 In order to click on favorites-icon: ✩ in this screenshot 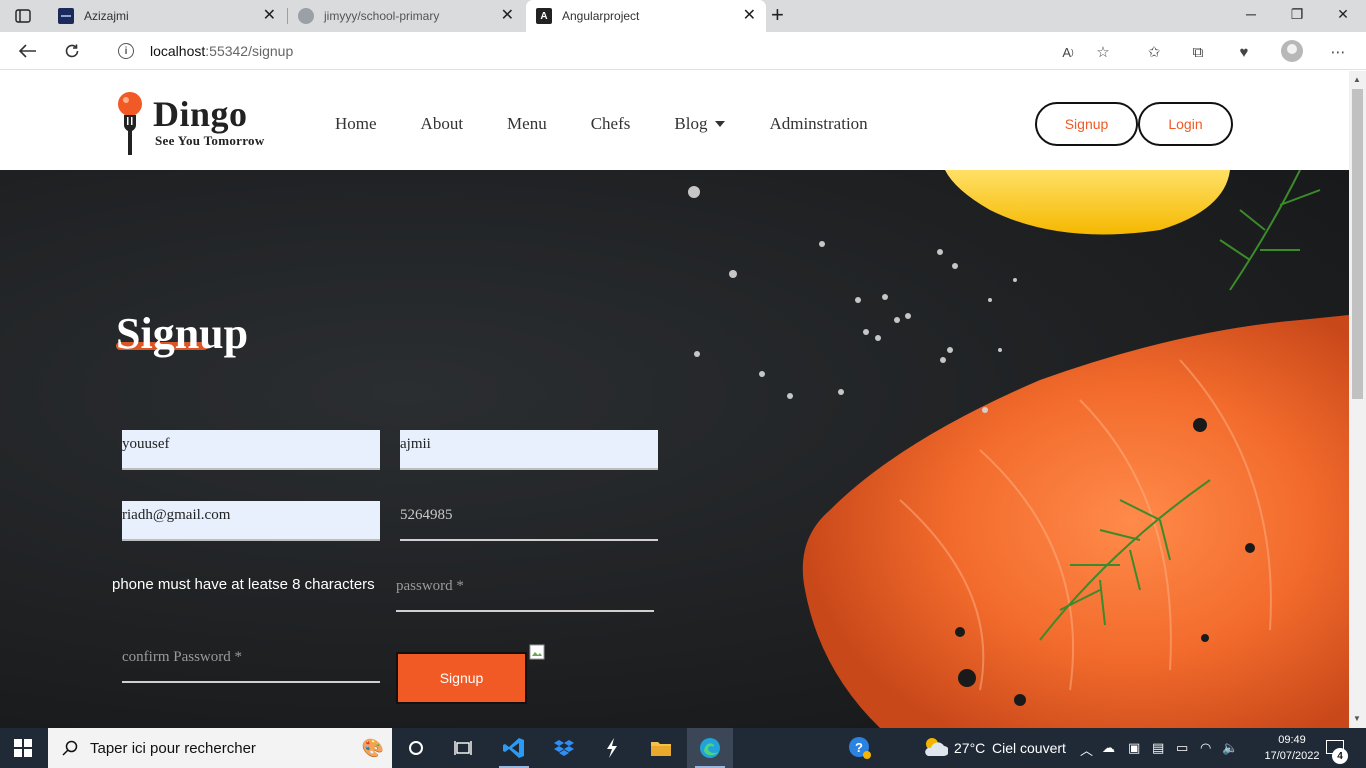, I will do `click(1154, 52)`.